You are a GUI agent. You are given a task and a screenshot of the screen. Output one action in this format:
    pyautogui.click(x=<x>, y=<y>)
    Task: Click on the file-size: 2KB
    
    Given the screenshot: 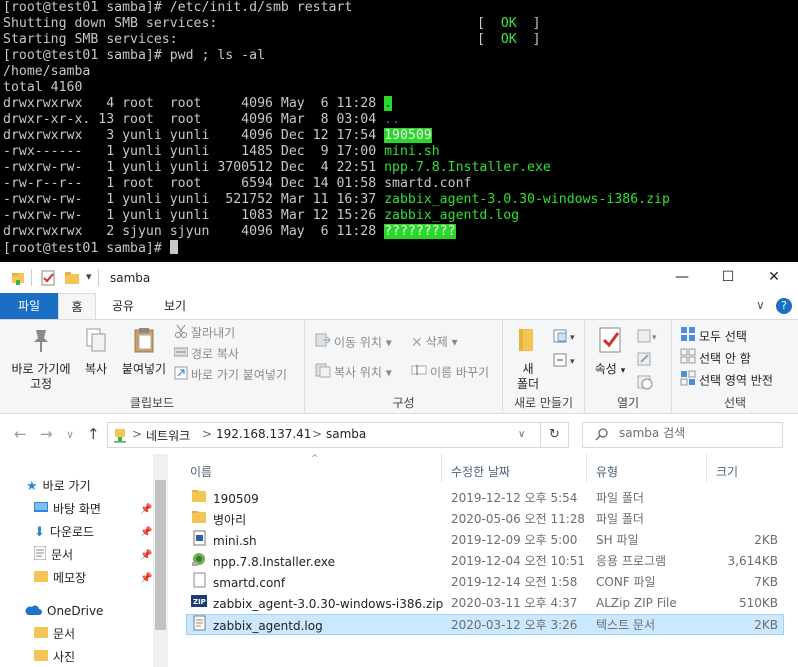 What is the action you would take?
    pyautogui.click(x=766, y=625)
    